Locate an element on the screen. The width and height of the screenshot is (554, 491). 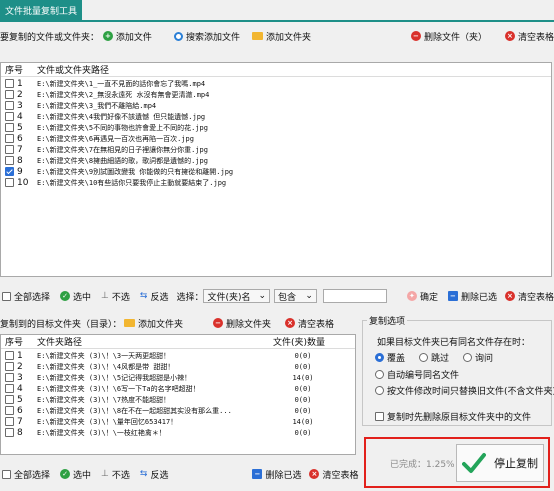
target-table-row: 3 E:\新建文件夹 (3)\！\5记记得我超甜是小辣！ 14(0) is located at coordinates (178, 377).